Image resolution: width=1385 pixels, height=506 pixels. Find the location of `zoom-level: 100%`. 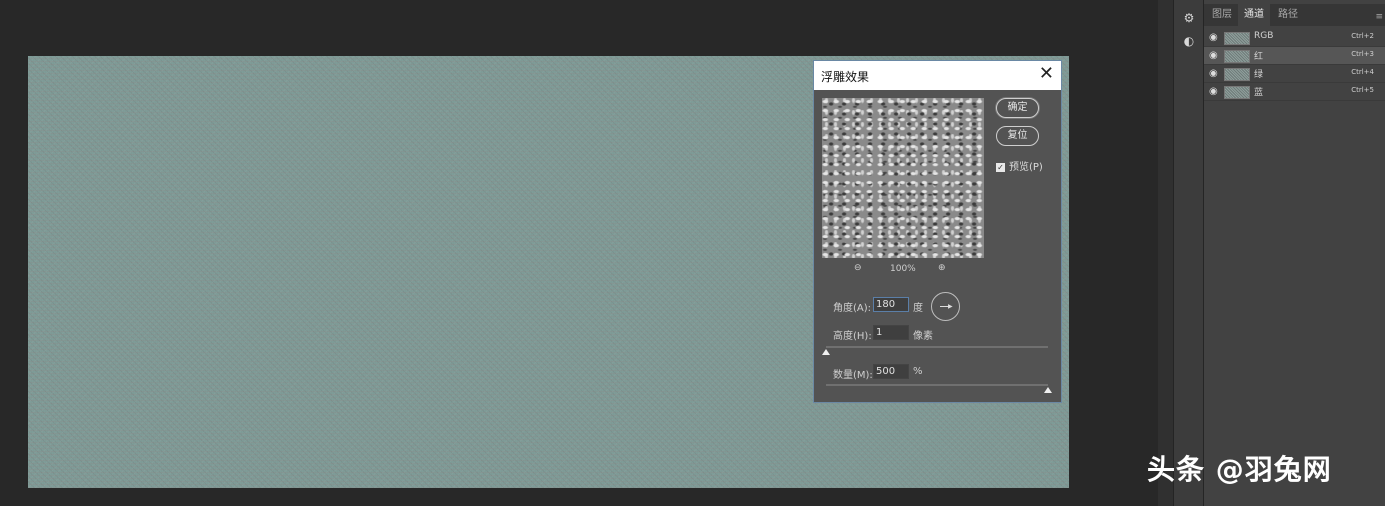

zoom-level: 100% is located at coordinates (903, 269).